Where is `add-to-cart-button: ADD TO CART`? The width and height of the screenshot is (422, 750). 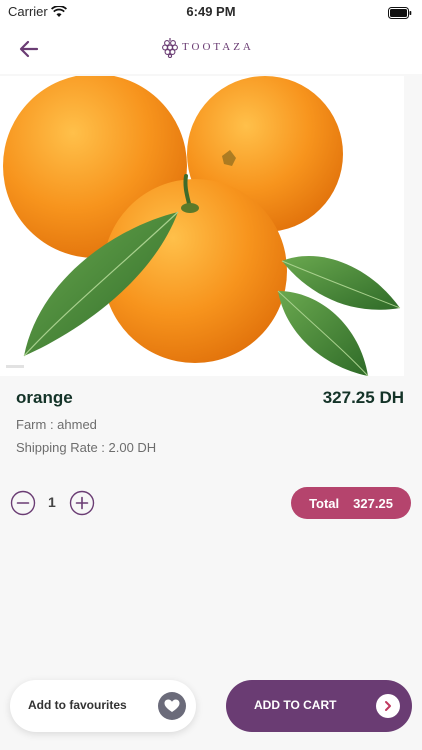
add-to-cart-button: ADD TO CART is located at coordinates (319, 706).